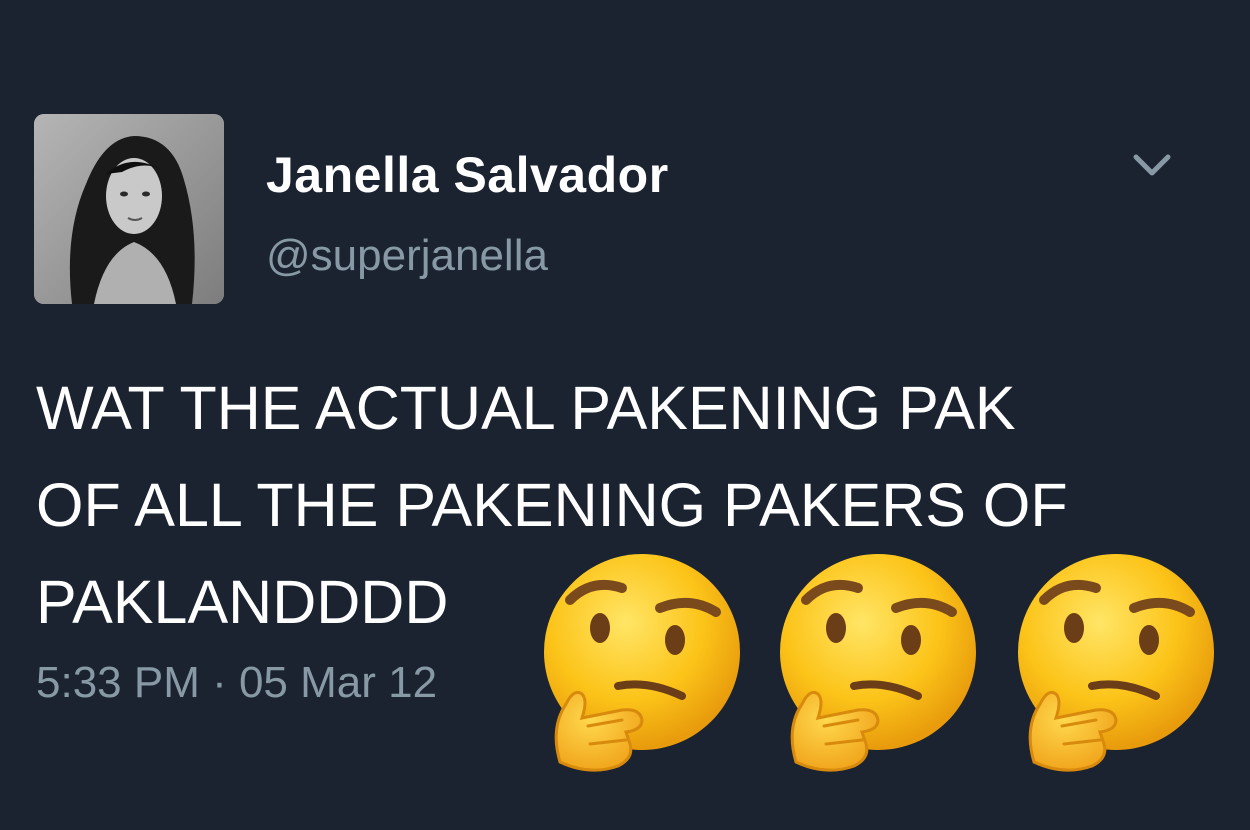  What do you see at coordinates (552, 505) in the screenshot?
I see `tweet-text-line: OF ALL THE PAKENING PAKERS OF` at bounding box center [552, 505].